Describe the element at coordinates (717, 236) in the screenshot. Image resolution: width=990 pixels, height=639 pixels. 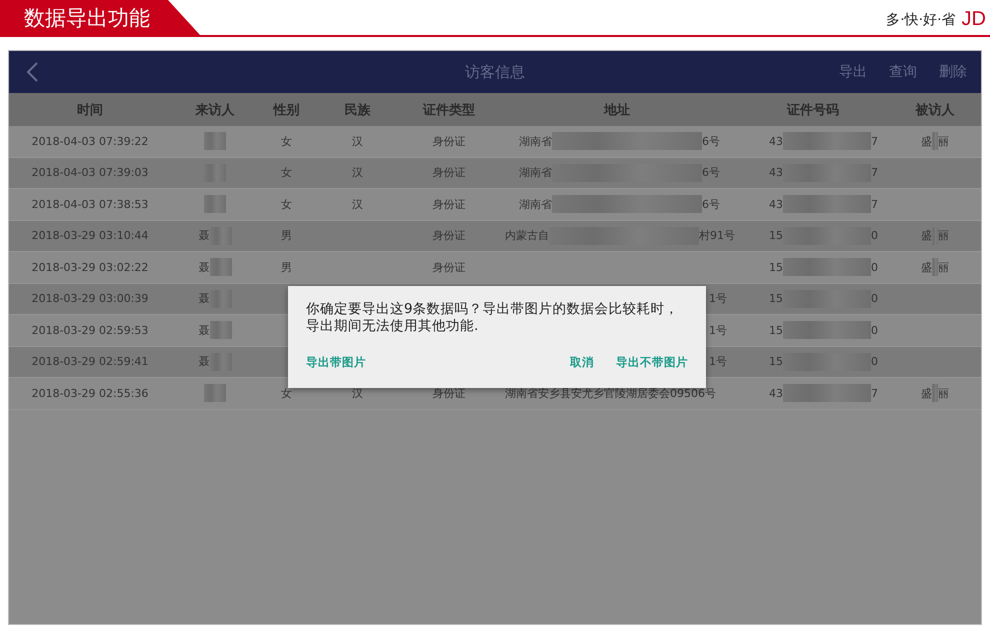
I see `table-cell: 村91号` at that location.